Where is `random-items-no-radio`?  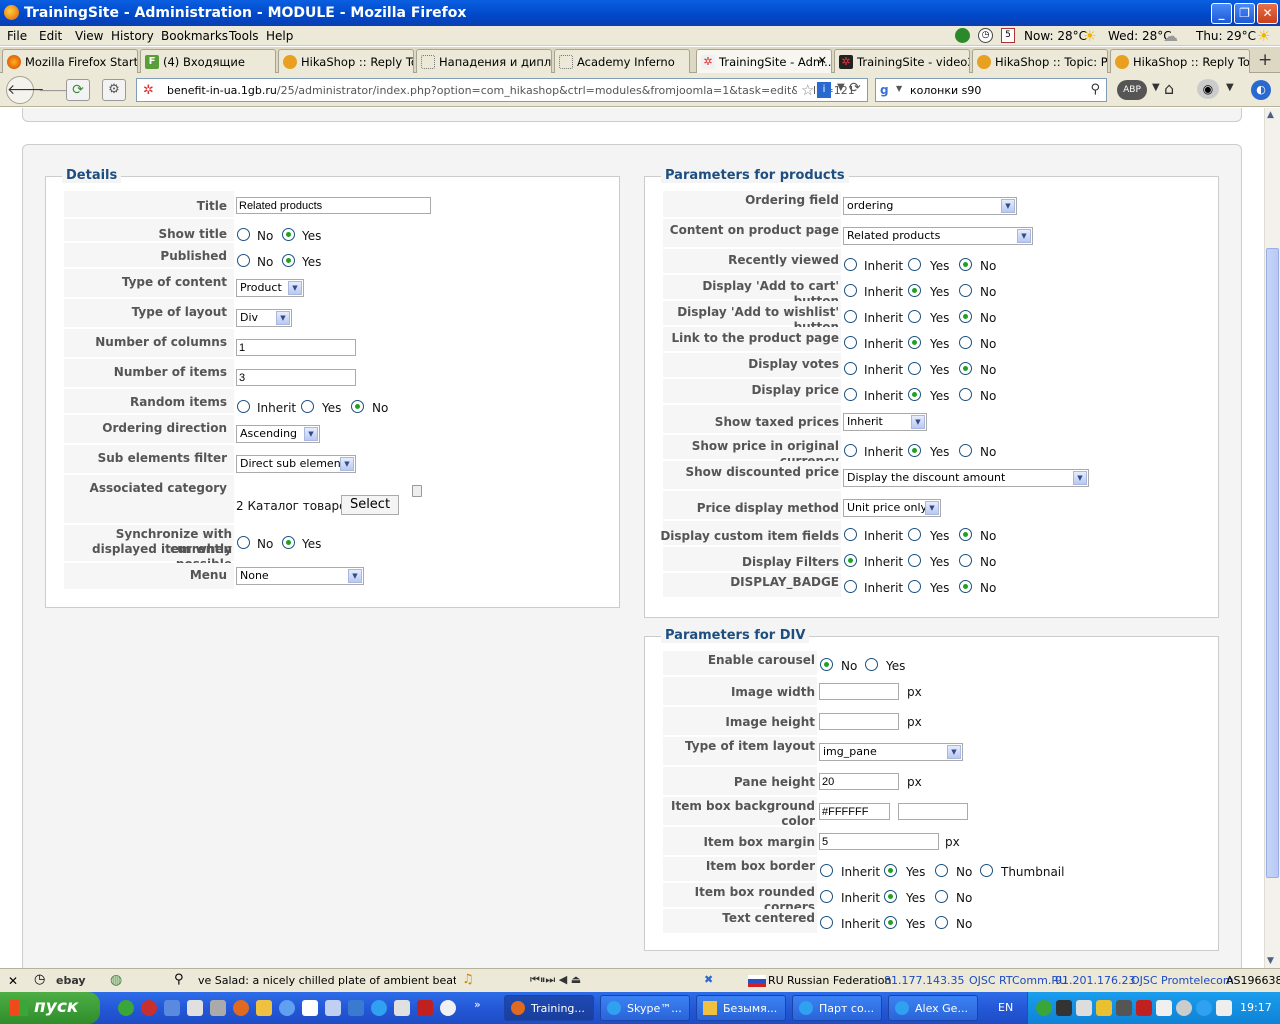
random-items-no-radio is located at coordinates (357, 406).